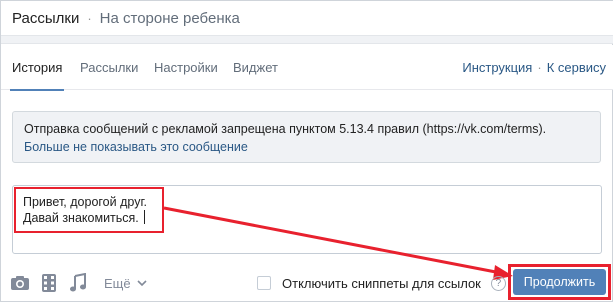  What do you see at coordinates (483, 129) in the screenshot?
I see `terms-link: https://vk.com/terms` at bounding box center [483, 129].